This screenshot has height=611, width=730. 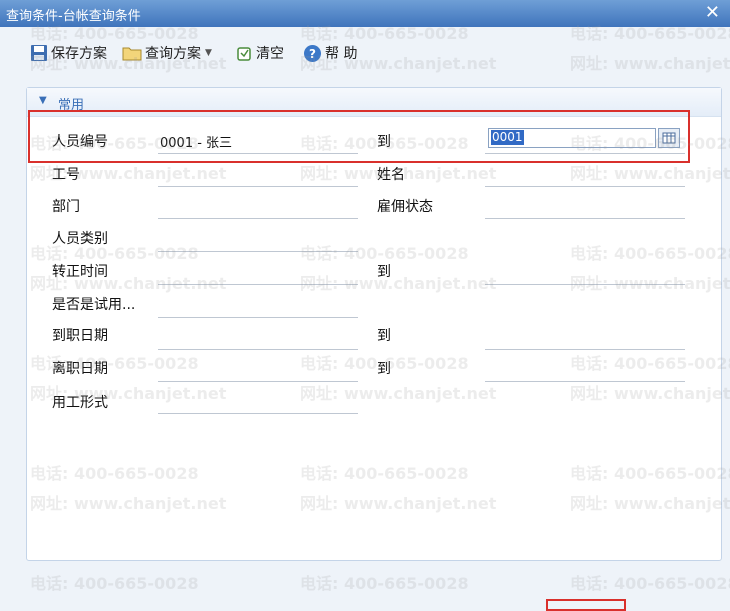 I want to click on employ-form-field, so click(x=258, y=413).